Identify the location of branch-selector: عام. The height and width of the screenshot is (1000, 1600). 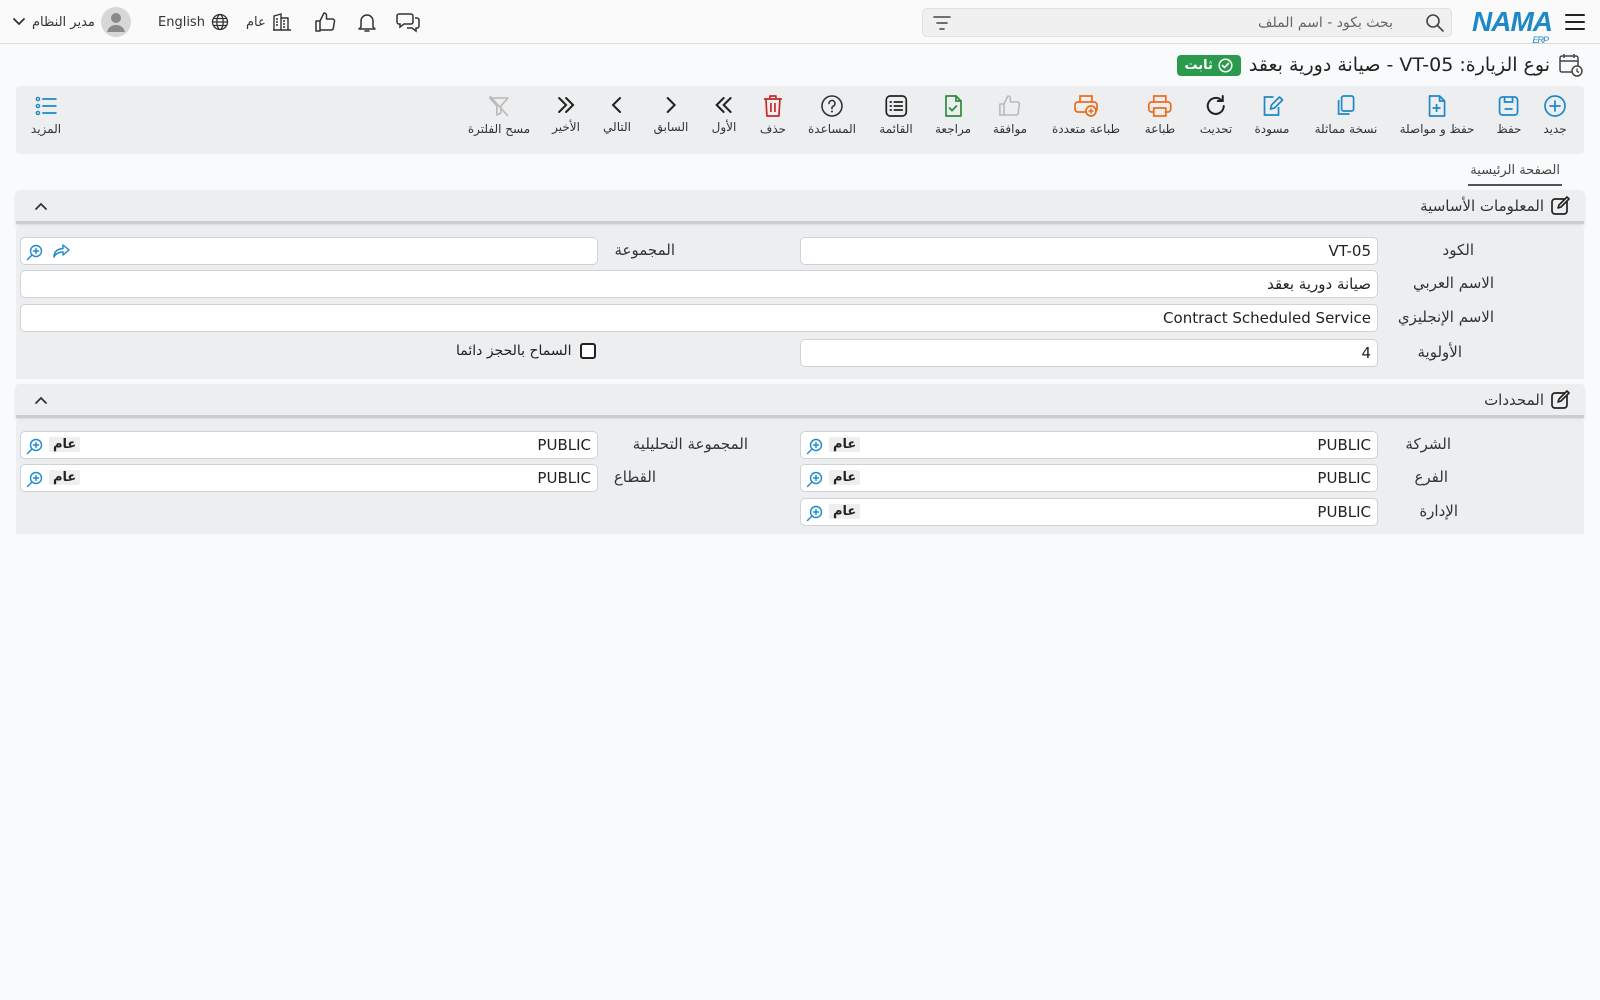
(269, 22).